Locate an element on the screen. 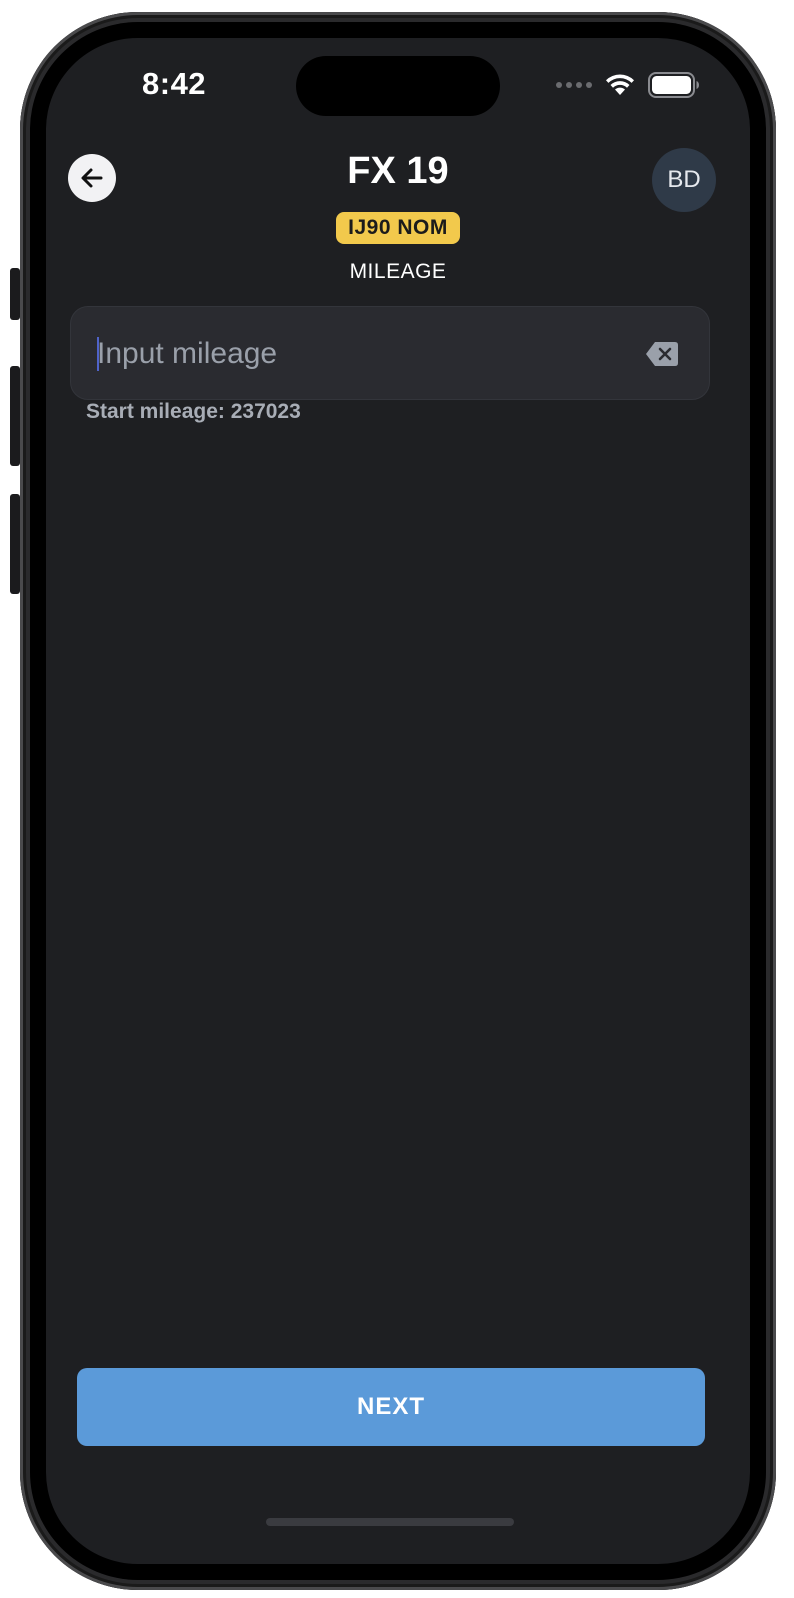 The image size is (794, 1598). volume-down-button is located at coordinates (15, 544).